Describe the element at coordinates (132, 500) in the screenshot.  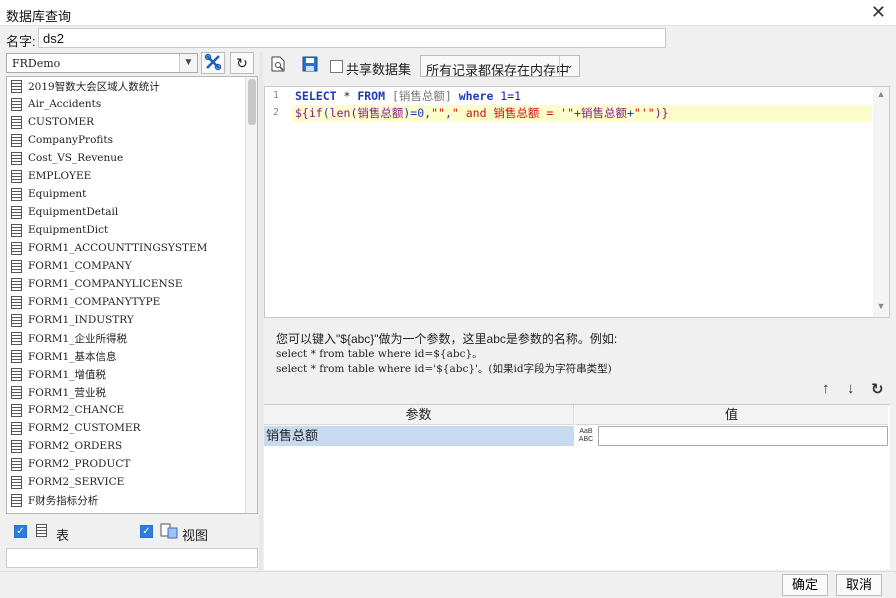
I see `list-item: F财务指标分析` at that location.